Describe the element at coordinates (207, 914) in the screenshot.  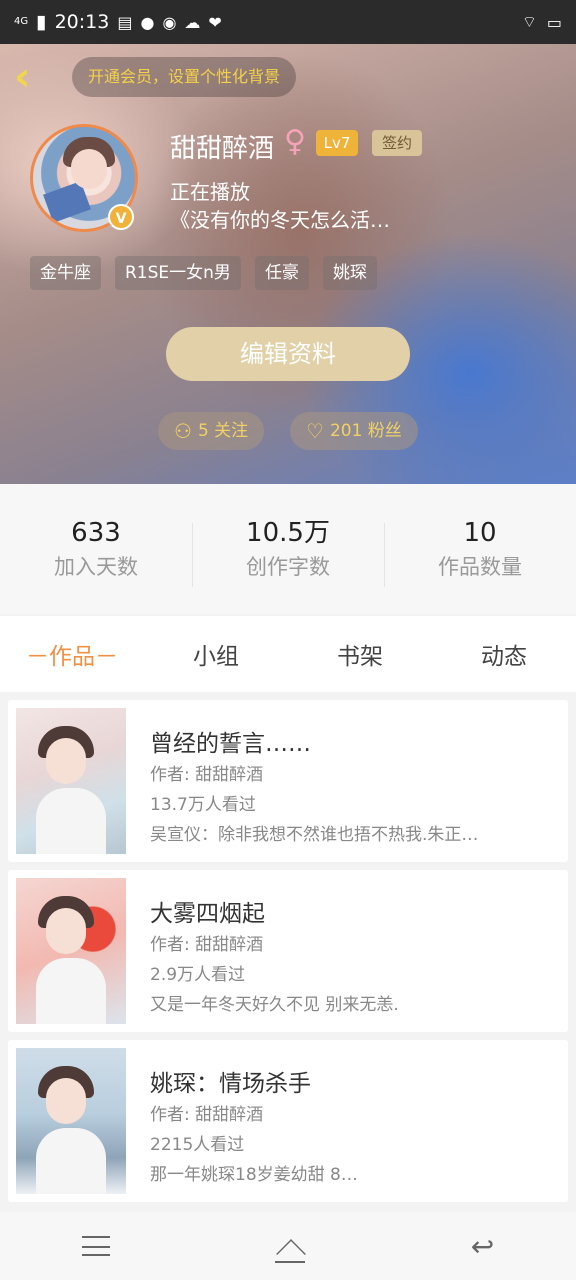
I see `work-title: 大雾四烟起` at that location.